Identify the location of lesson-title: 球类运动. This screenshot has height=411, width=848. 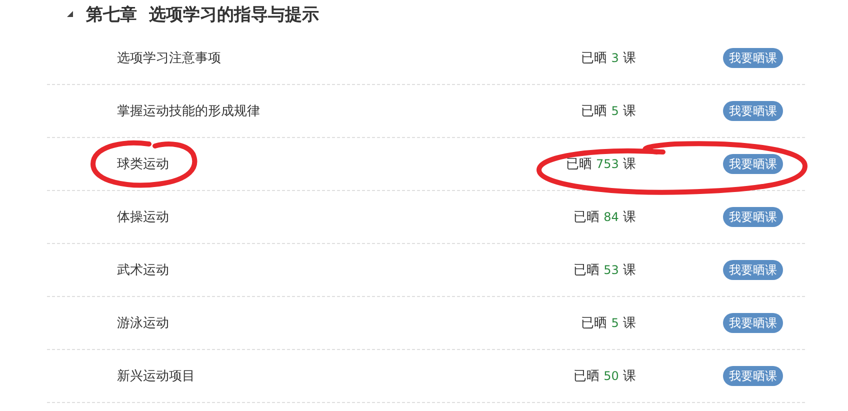
(306, 164).